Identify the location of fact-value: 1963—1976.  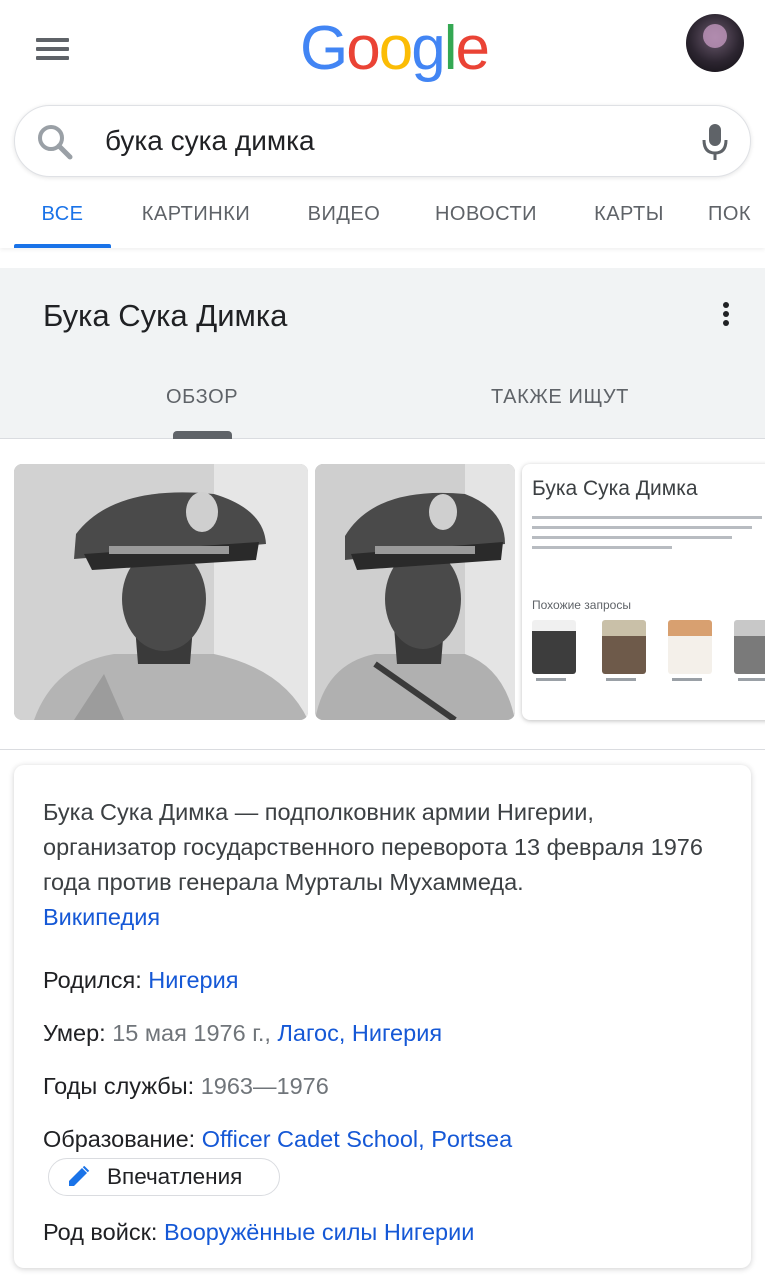
(264, 1086).